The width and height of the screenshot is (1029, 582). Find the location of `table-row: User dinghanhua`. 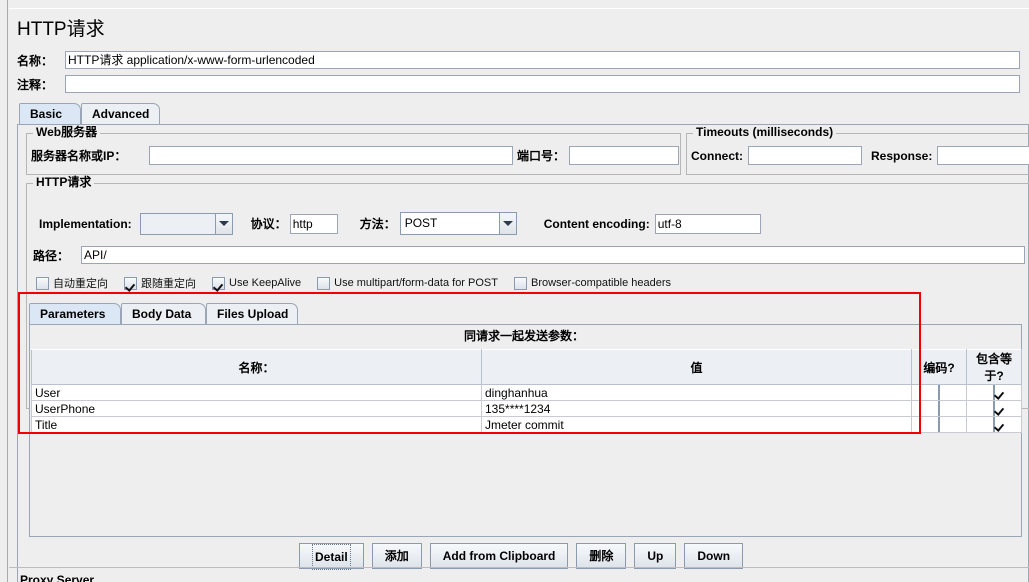

table-row: User dinghanhua is located at coordinates (526, 392).